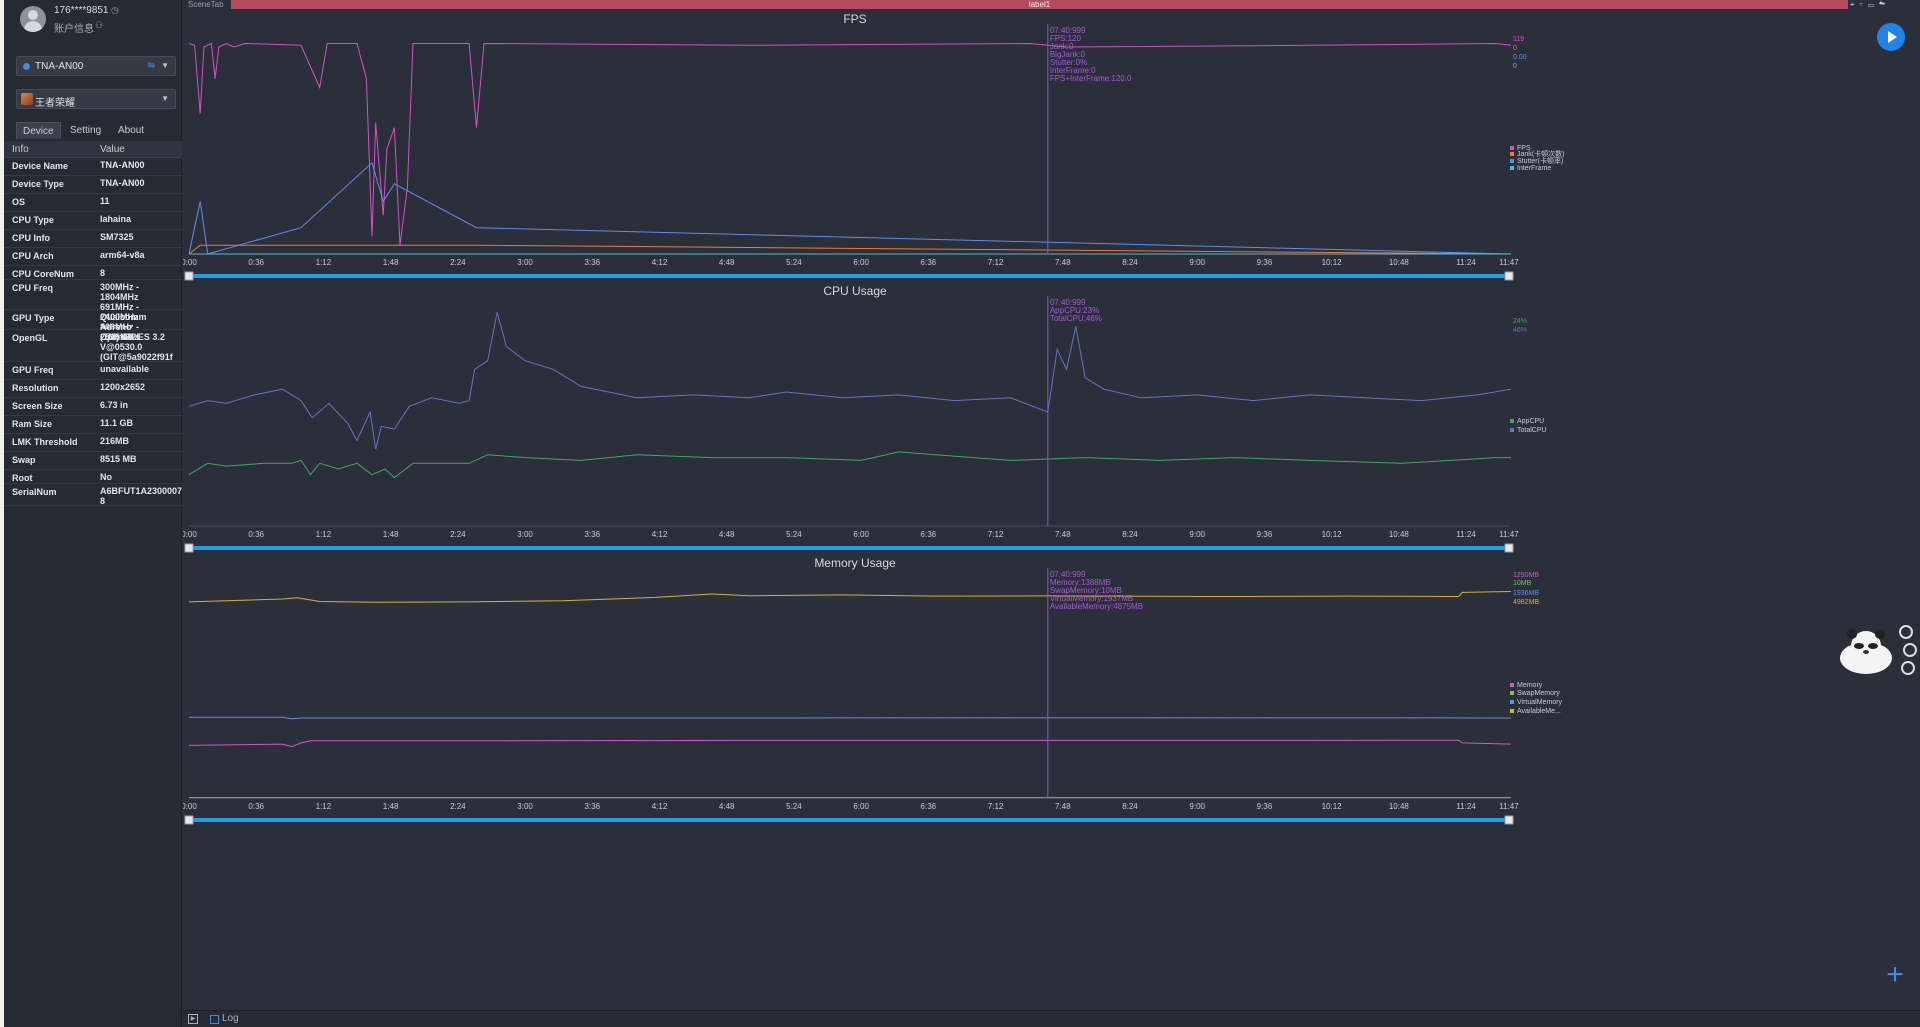 The height and width of the screenshot is (1027, 1920). What do you see at coordinates (55, 103) in the screenshot?
I see `app-select-value: 王者荣耀` at bounding box center [55, 103].